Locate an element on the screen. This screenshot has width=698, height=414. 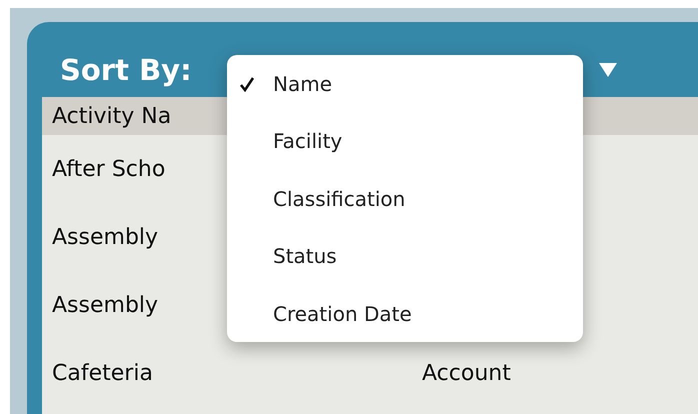
dropdown-triangle-icon is located at coordinates (608, 70).